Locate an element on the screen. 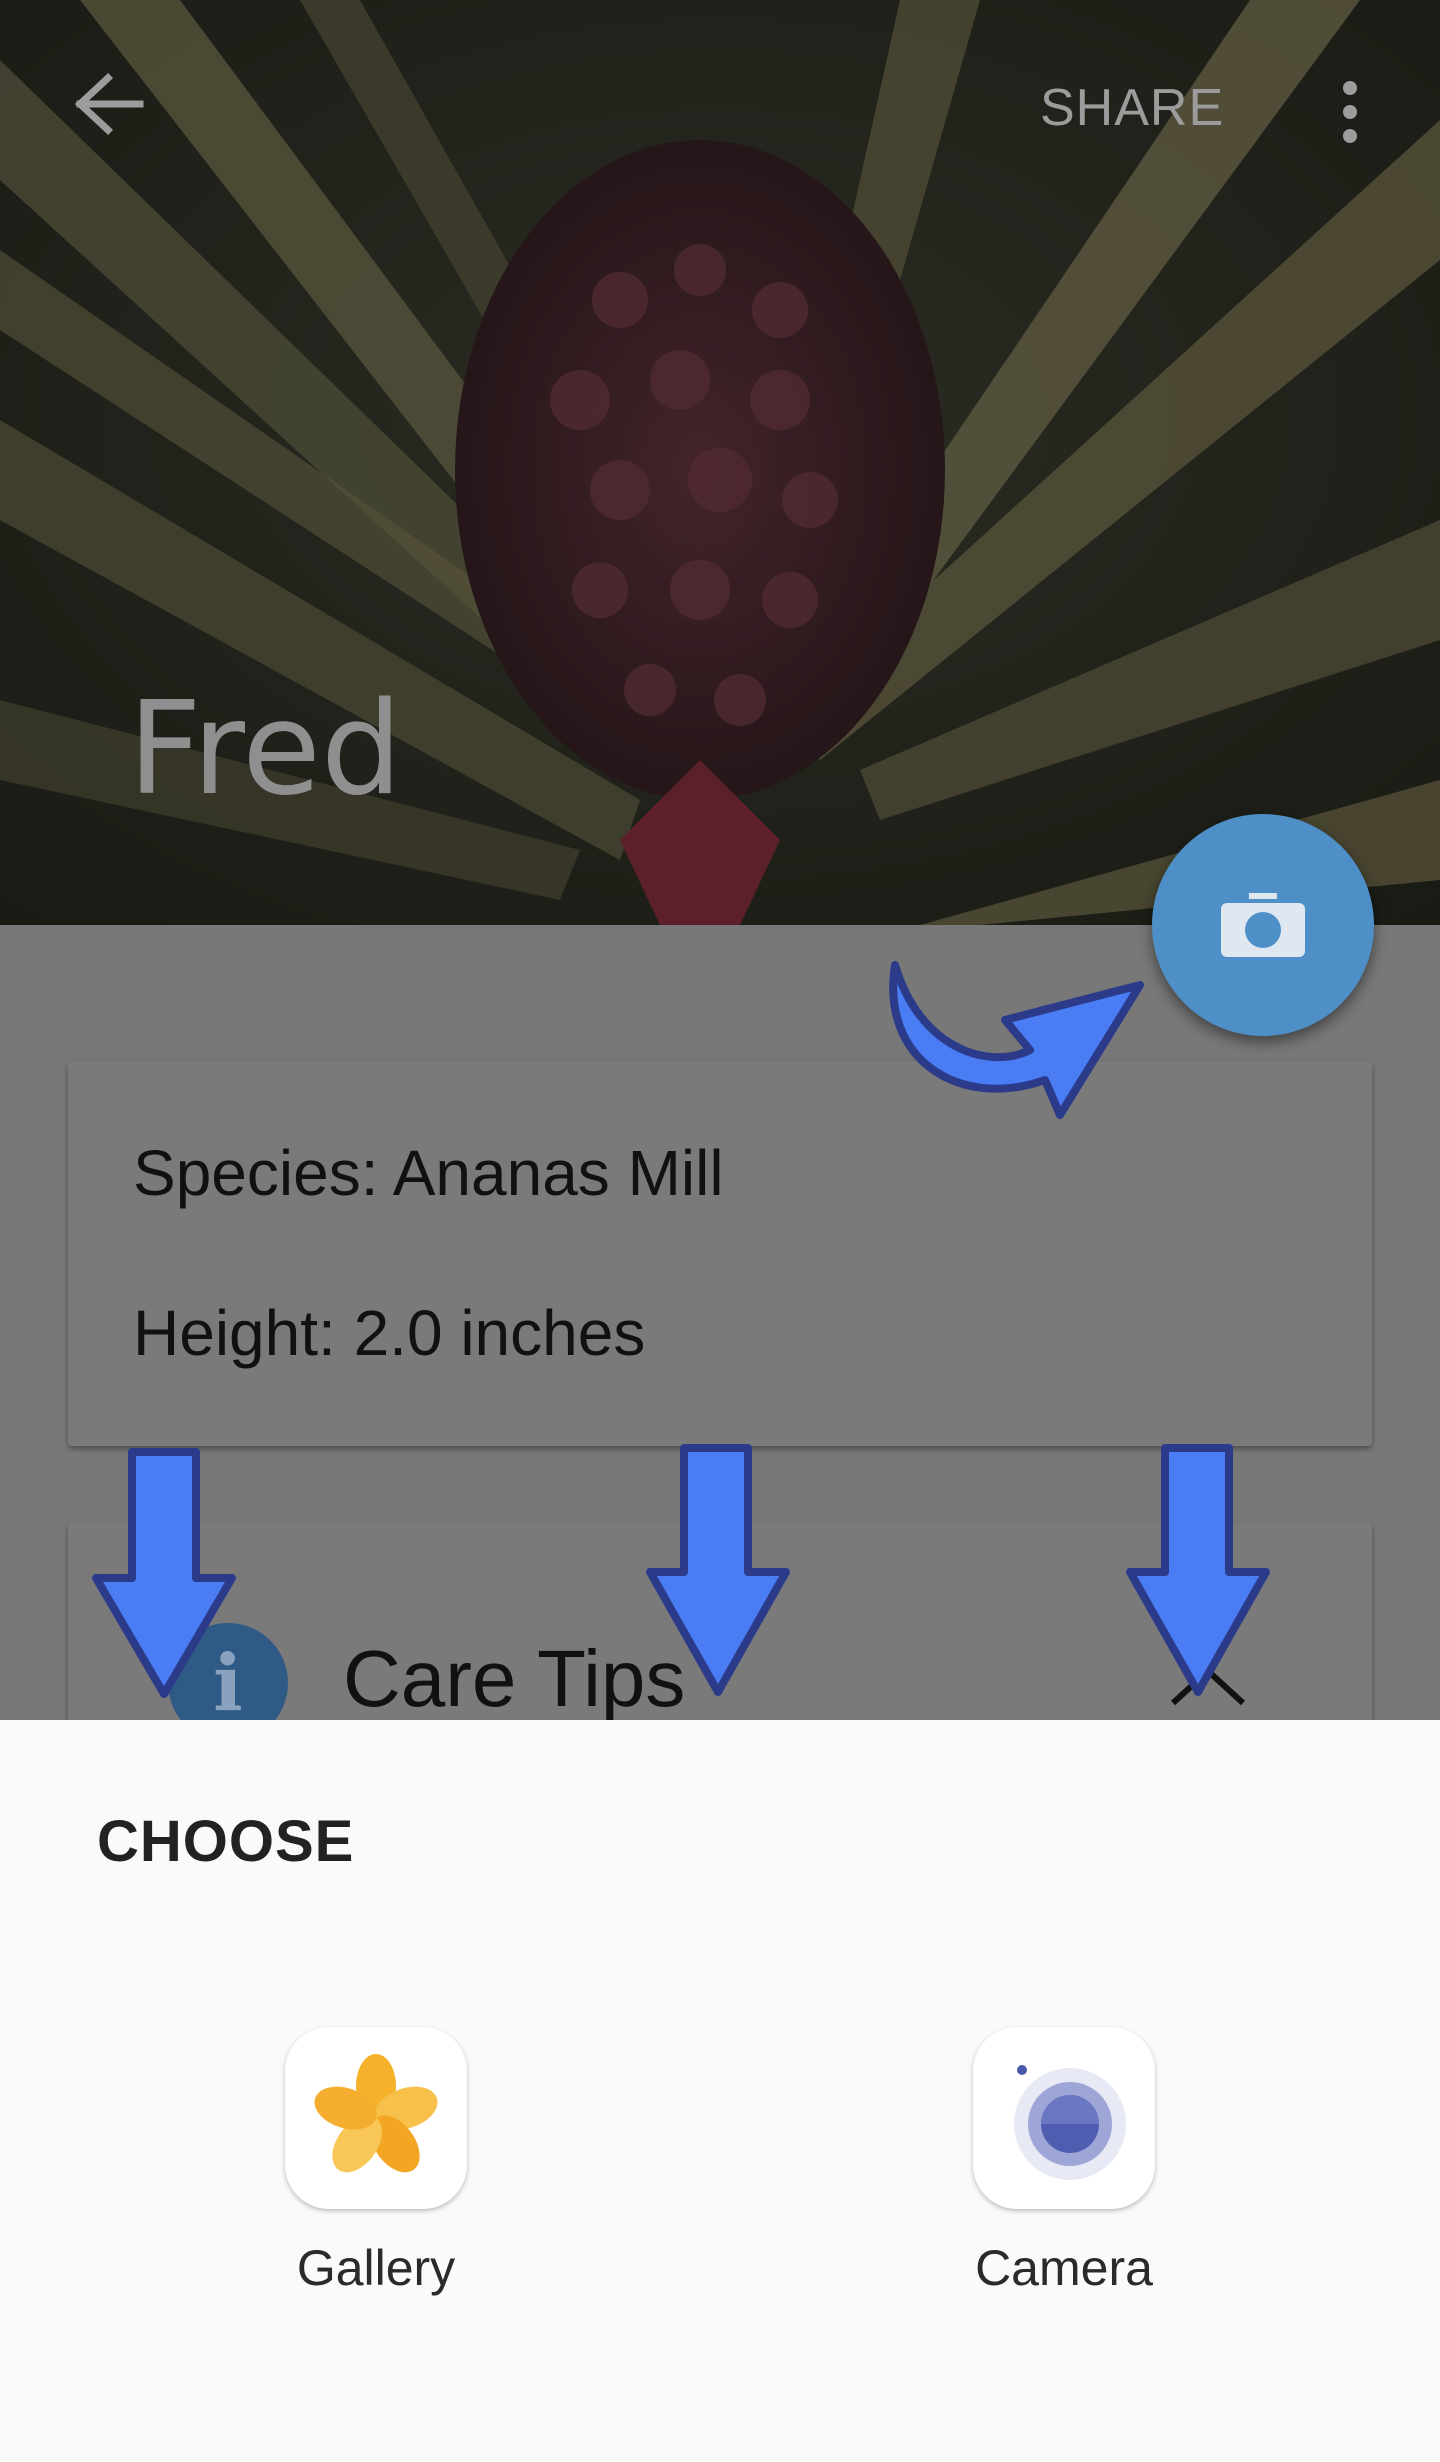 The image size is (1440, 2462). gallery-option: Gallery is located at coordinates (379, 2177).